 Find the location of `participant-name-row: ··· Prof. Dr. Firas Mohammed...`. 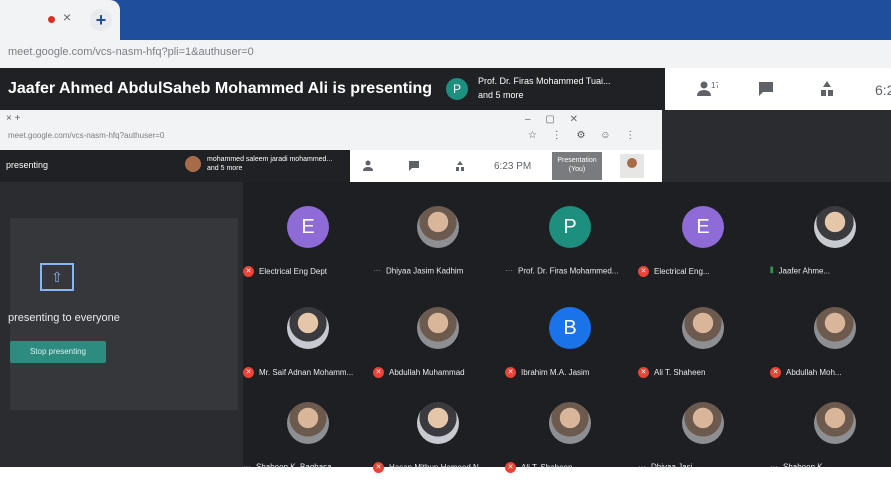

participant-name-row: ··· Prof. Dr. Firas Mohammed... is located at coordinates (567, 270).